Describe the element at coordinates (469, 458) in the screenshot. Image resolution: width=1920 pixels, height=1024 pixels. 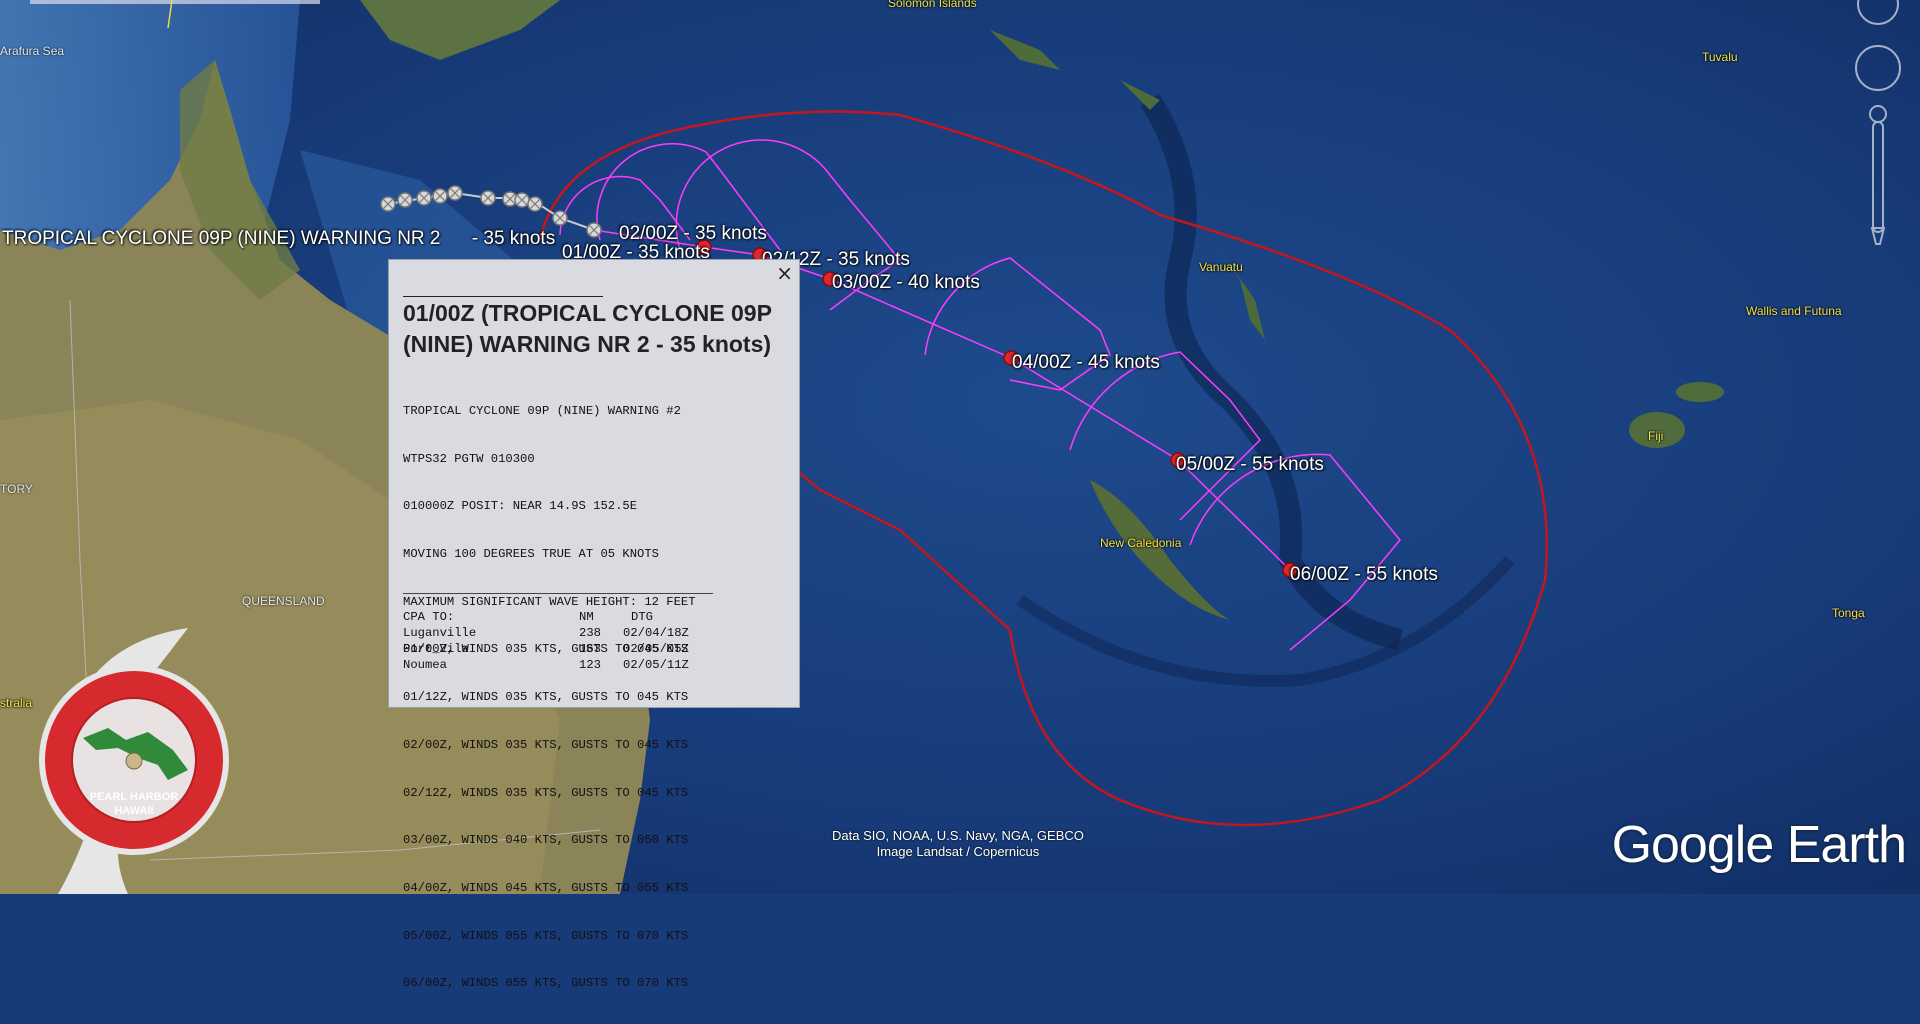
I see `warning-line: WTPS32 PGTW 010300` at that location.